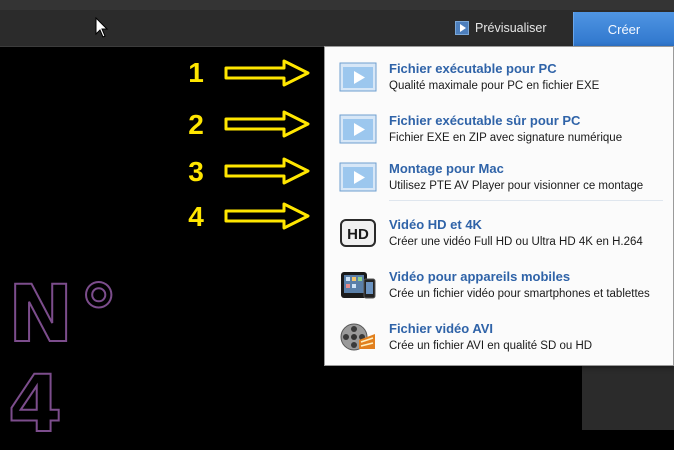 The height and width of the screenshot is (450, 674). What do you see at coordinates (473, 68) in the screenshot?
I see `menu-item-title: Fichier exécutable pour PC` at bounding box center [473, 68].